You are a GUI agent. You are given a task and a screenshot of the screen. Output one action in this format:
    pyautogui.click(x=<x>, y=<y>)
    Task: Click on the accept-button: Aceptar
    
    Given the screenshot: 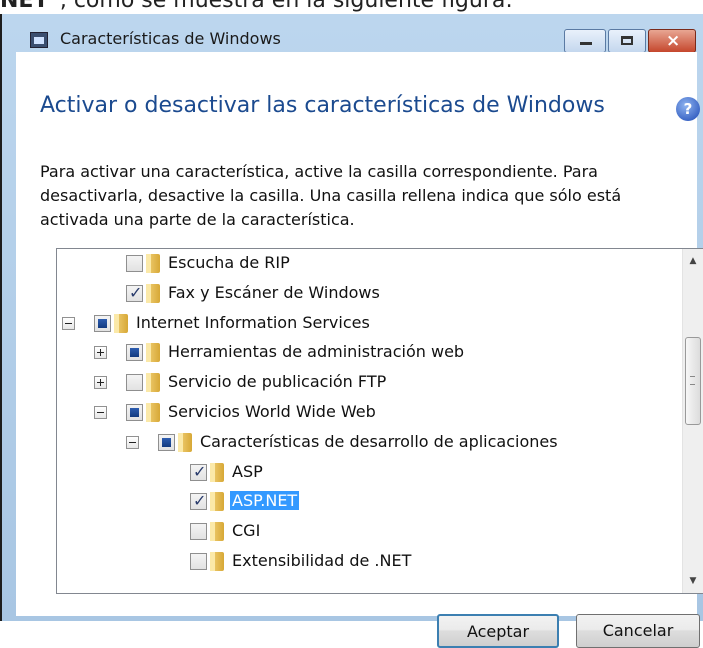 What is the action you would take?
    pyautogui.click(x=498, y=631)
    